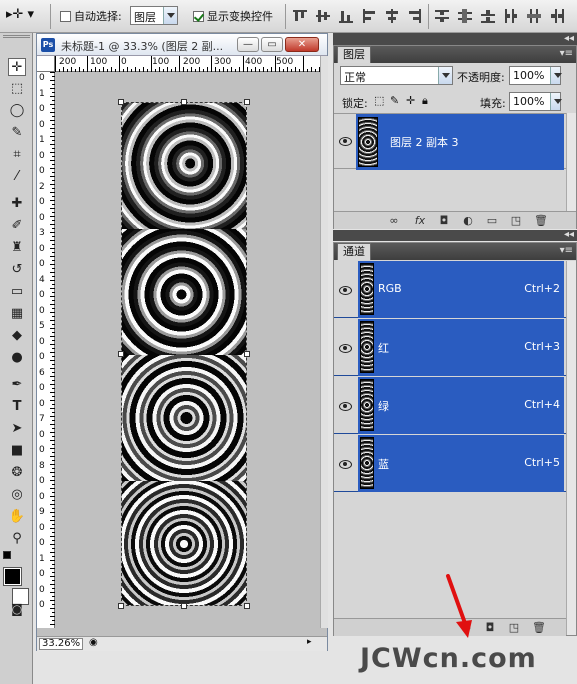 This screenshot has width=577, height=684. What do you see at coordinates (415, 16) in the screenshot?
I see `align-right-edges-icon` at bounding box center [415, 16].